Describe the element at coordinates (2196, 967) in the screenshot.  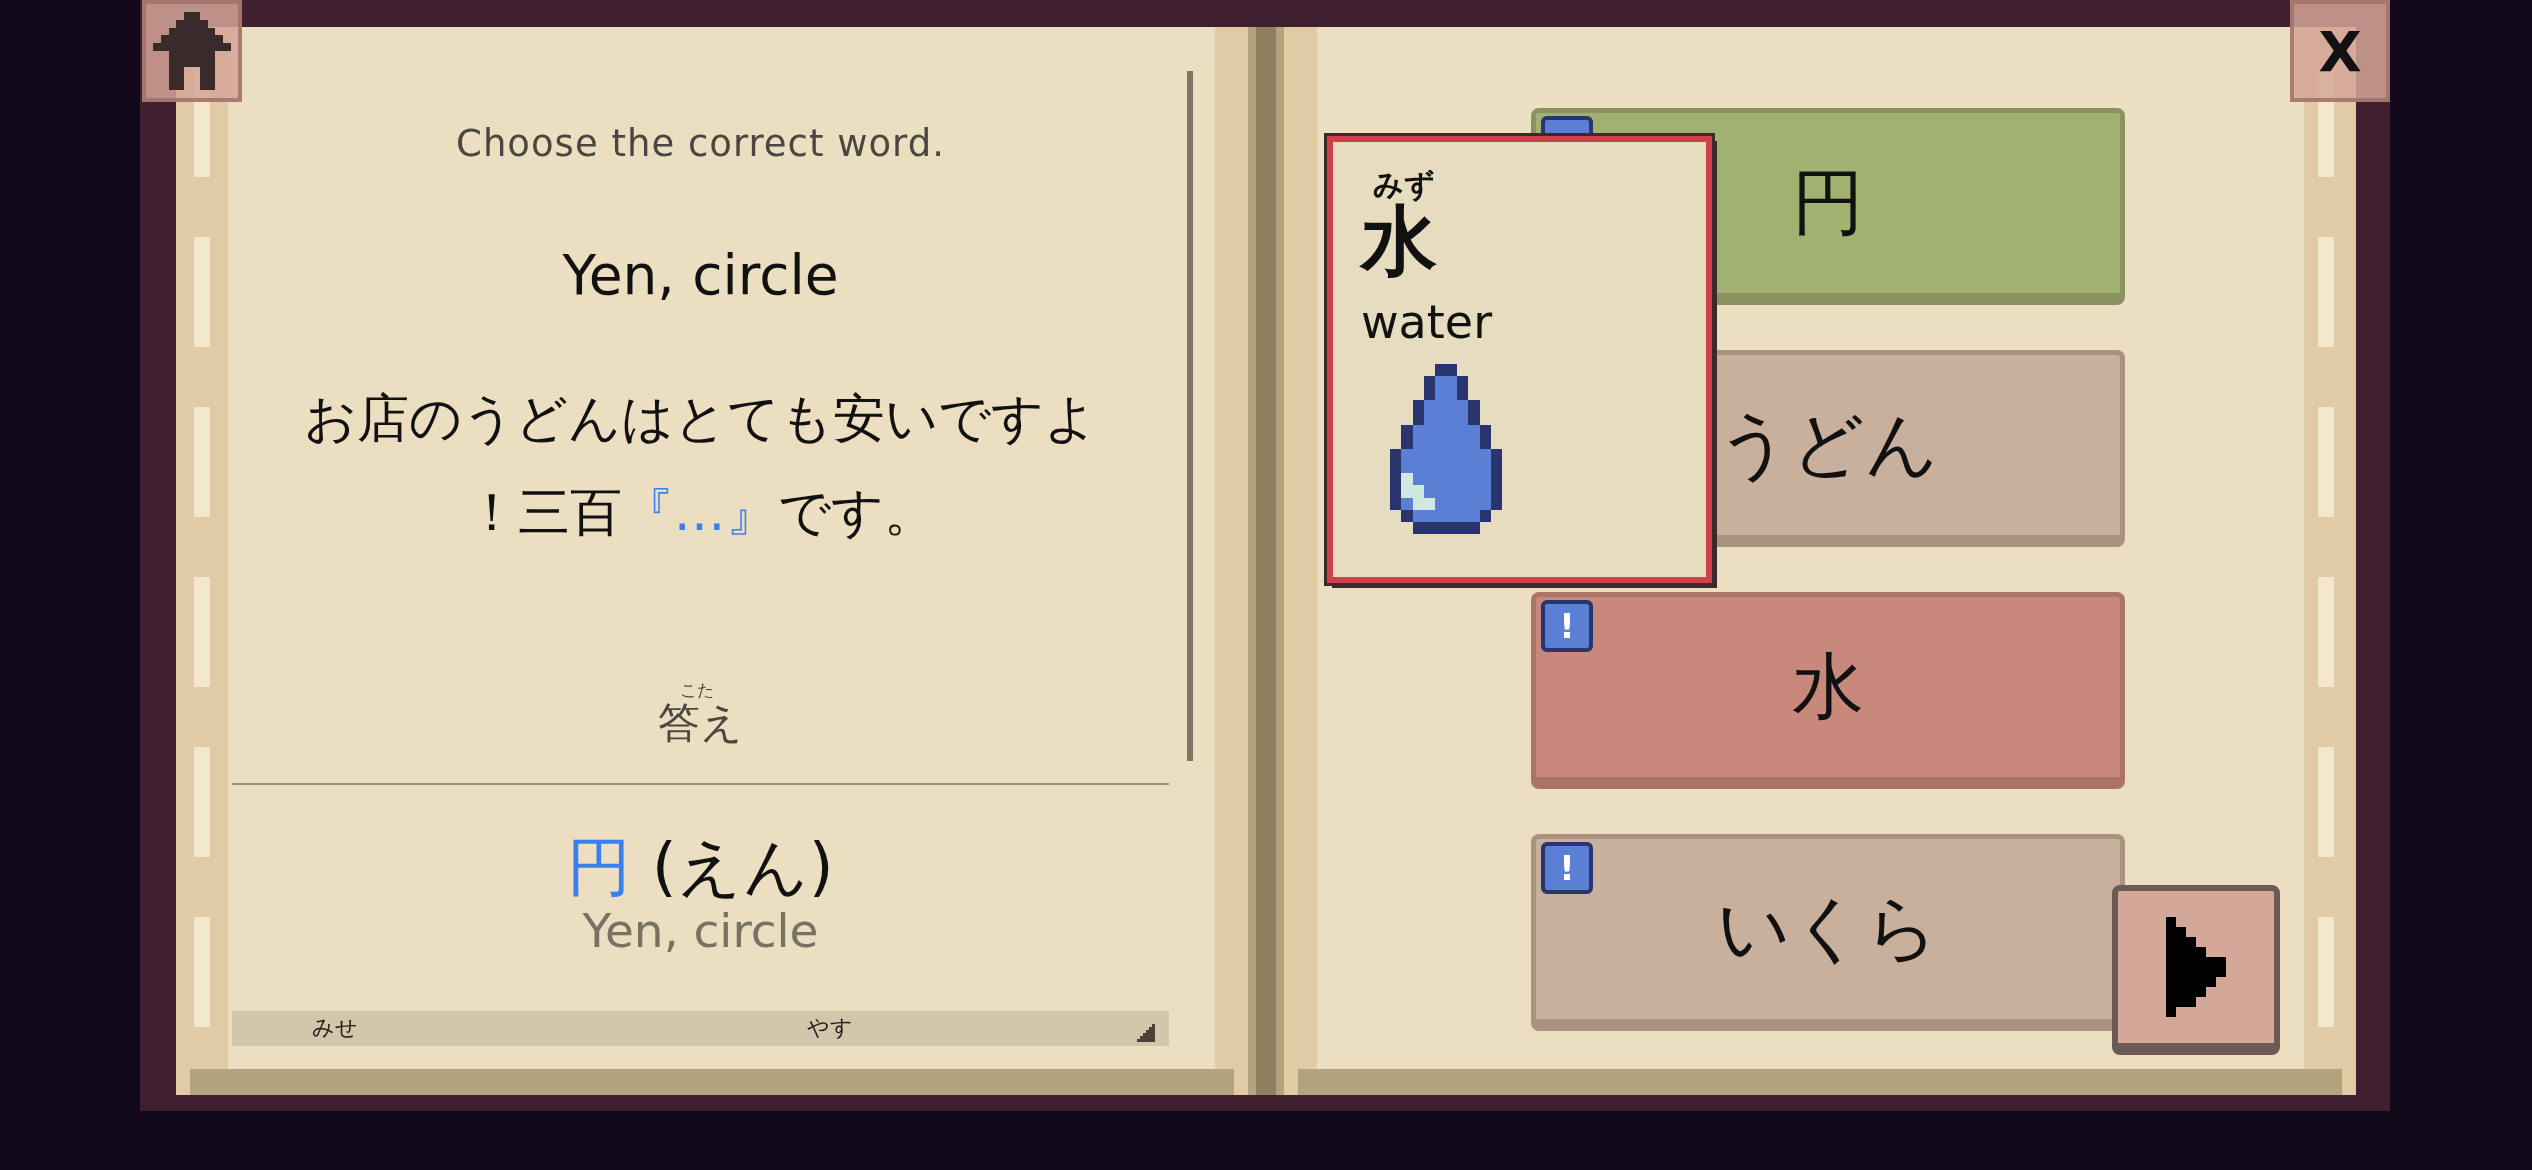
I see `play-icon` at that location.